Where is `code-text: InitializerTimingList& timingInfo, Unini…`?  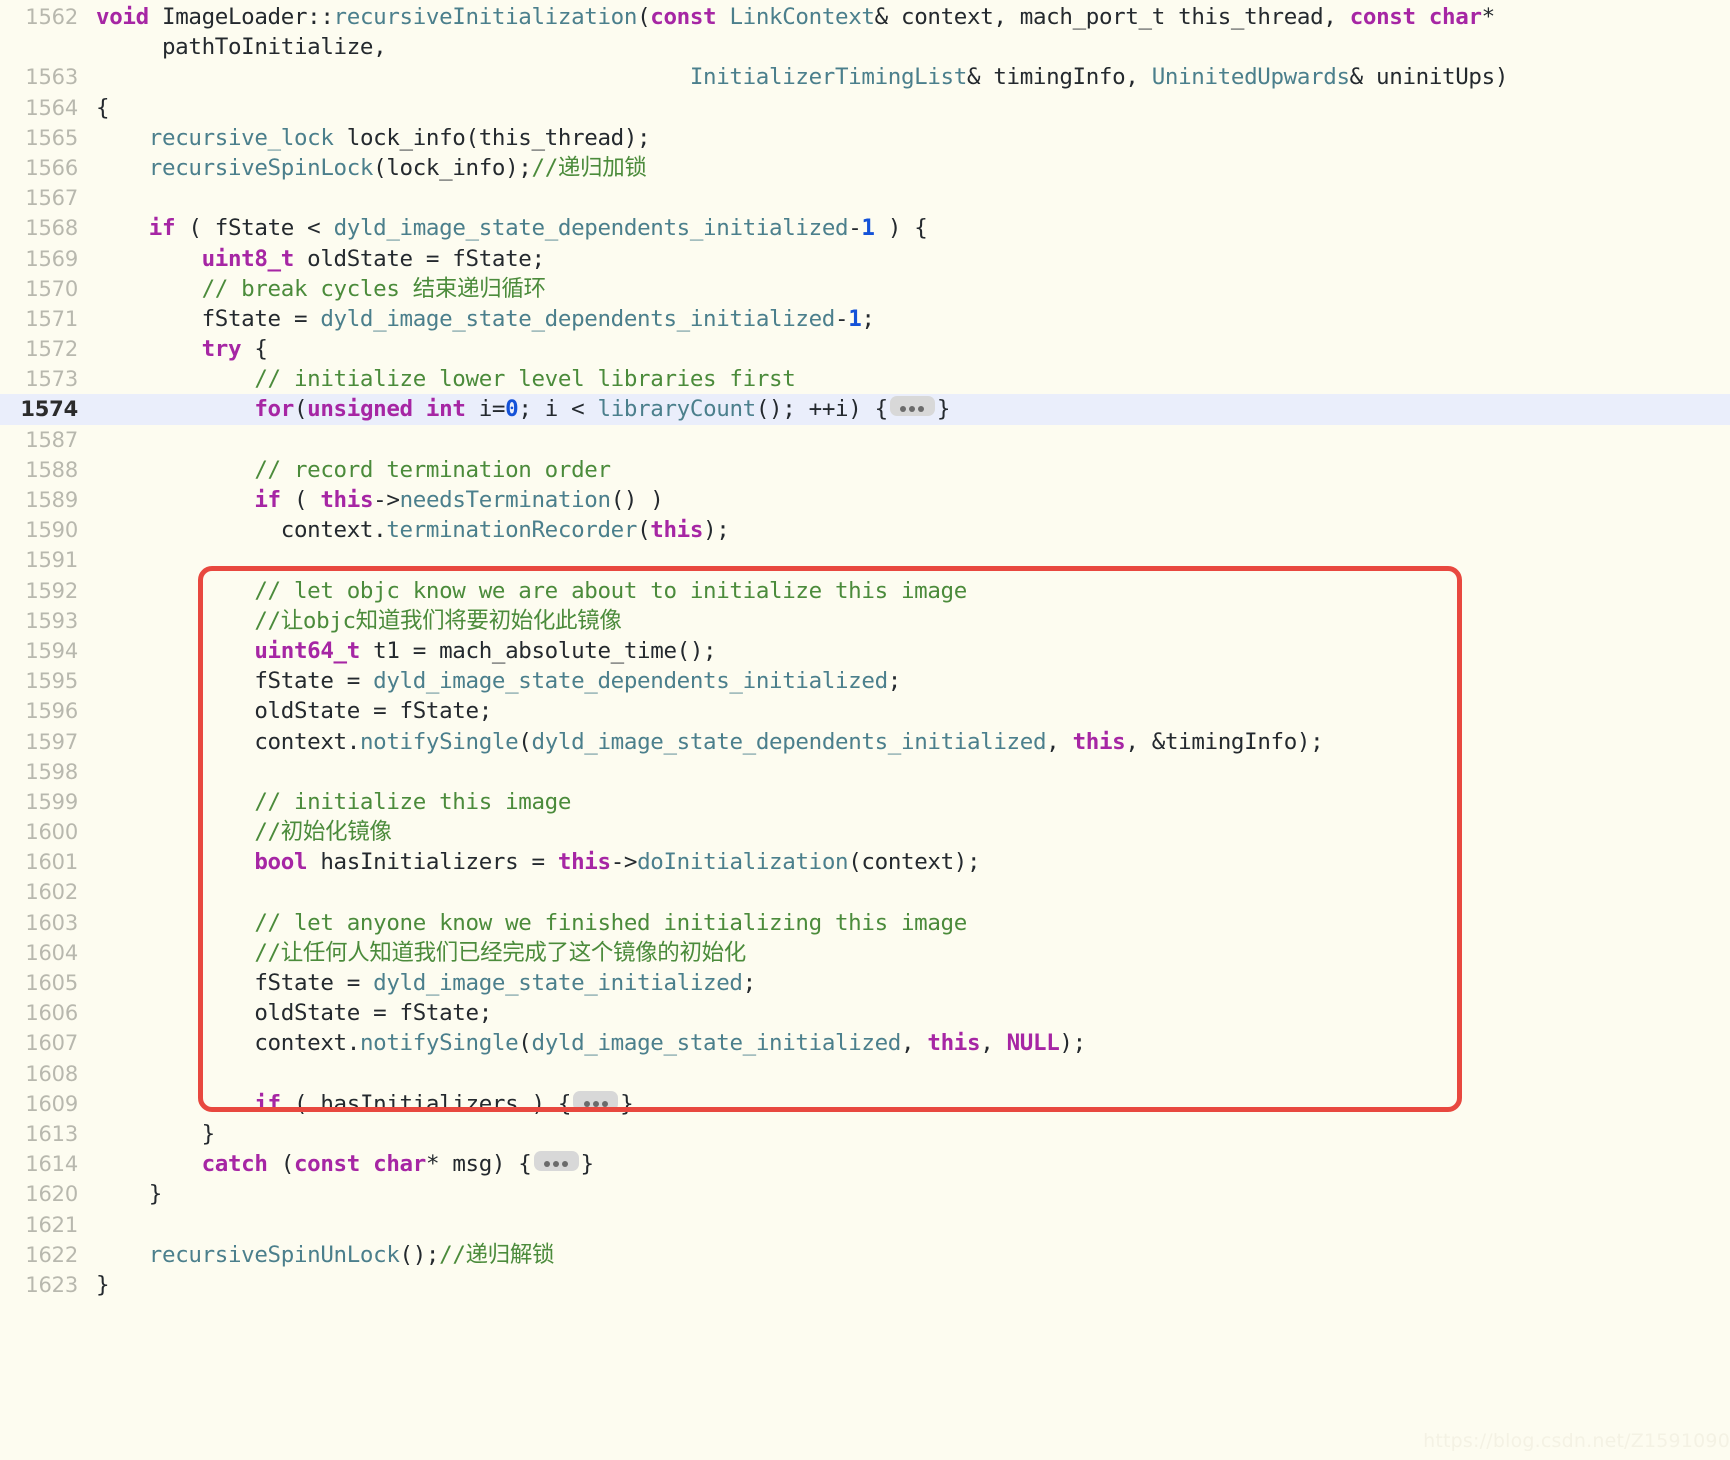 code-text: InitializerTimingList& timingInfo, Unini… is located at coordinates (913, 77).